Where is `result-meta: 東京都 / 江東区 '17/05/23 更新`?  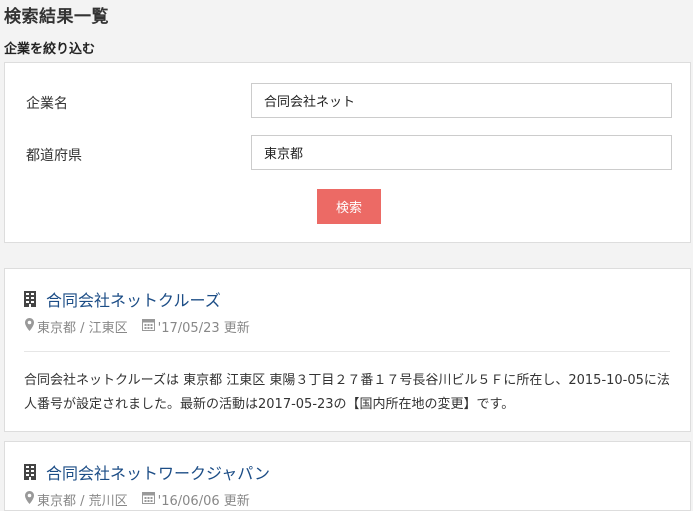
result-meta: 東京都 / 江東区 '17/05/23 更新 is located at coordinates (137, 326).